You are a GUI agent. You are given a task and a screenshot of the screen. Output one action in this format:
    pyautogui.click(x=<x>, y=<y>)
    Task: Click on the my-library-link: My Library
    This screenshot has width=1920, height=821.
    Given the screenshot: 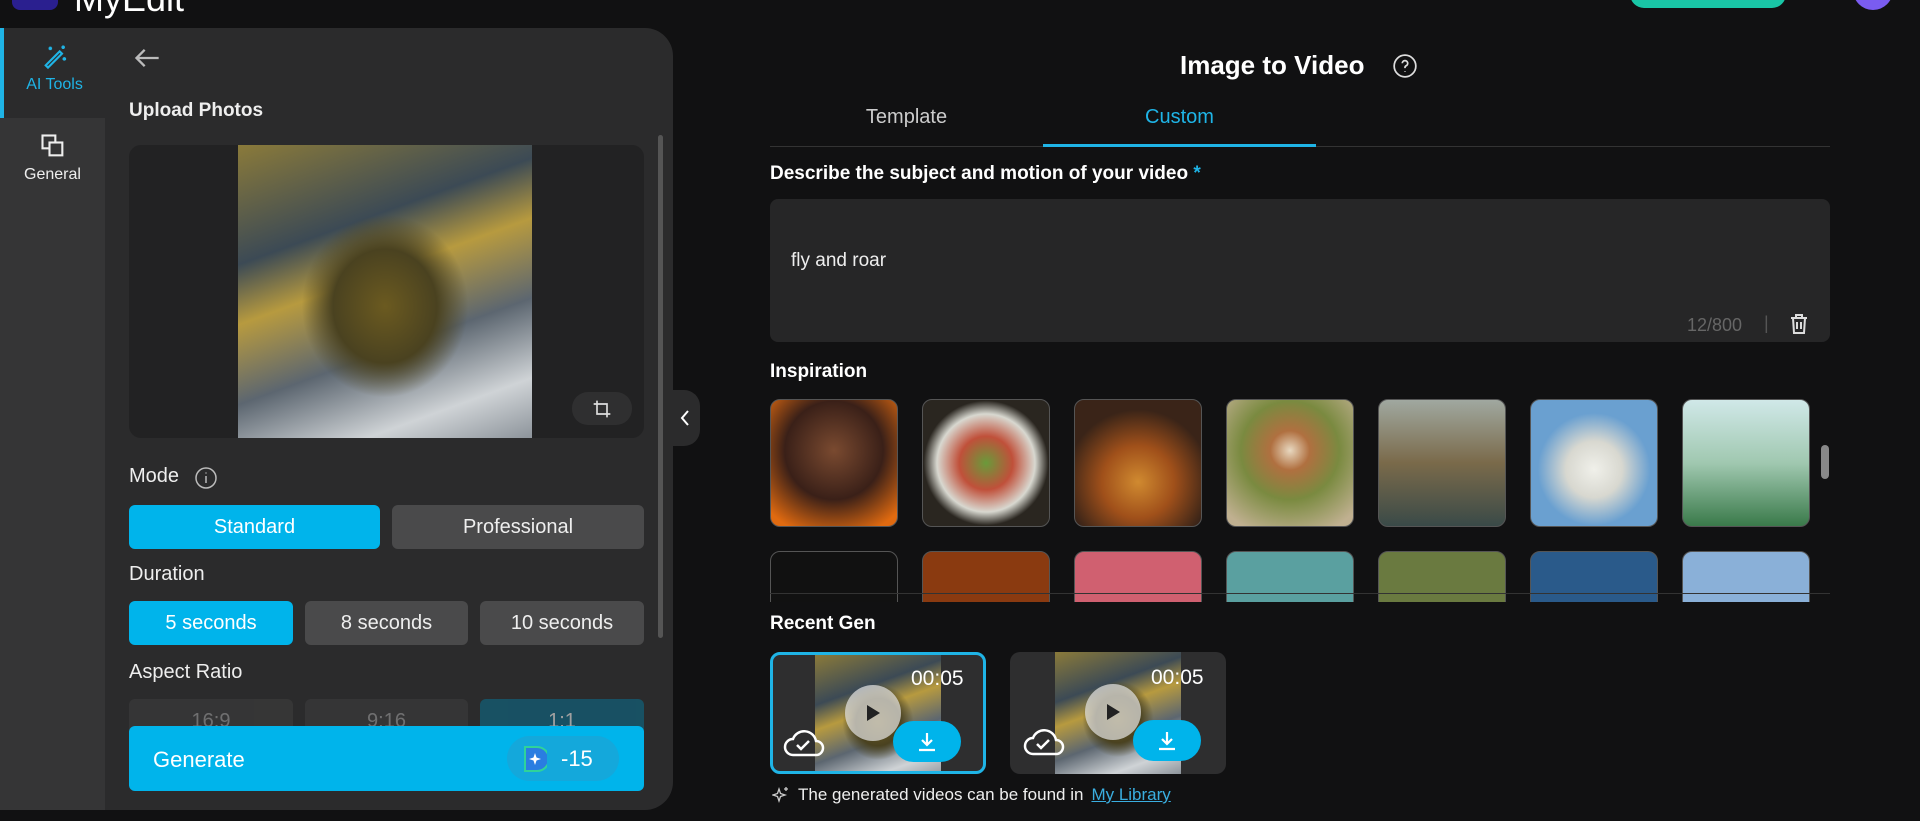 What is the action you would take?
    pyautogui.click(x=1130, y=795)
    